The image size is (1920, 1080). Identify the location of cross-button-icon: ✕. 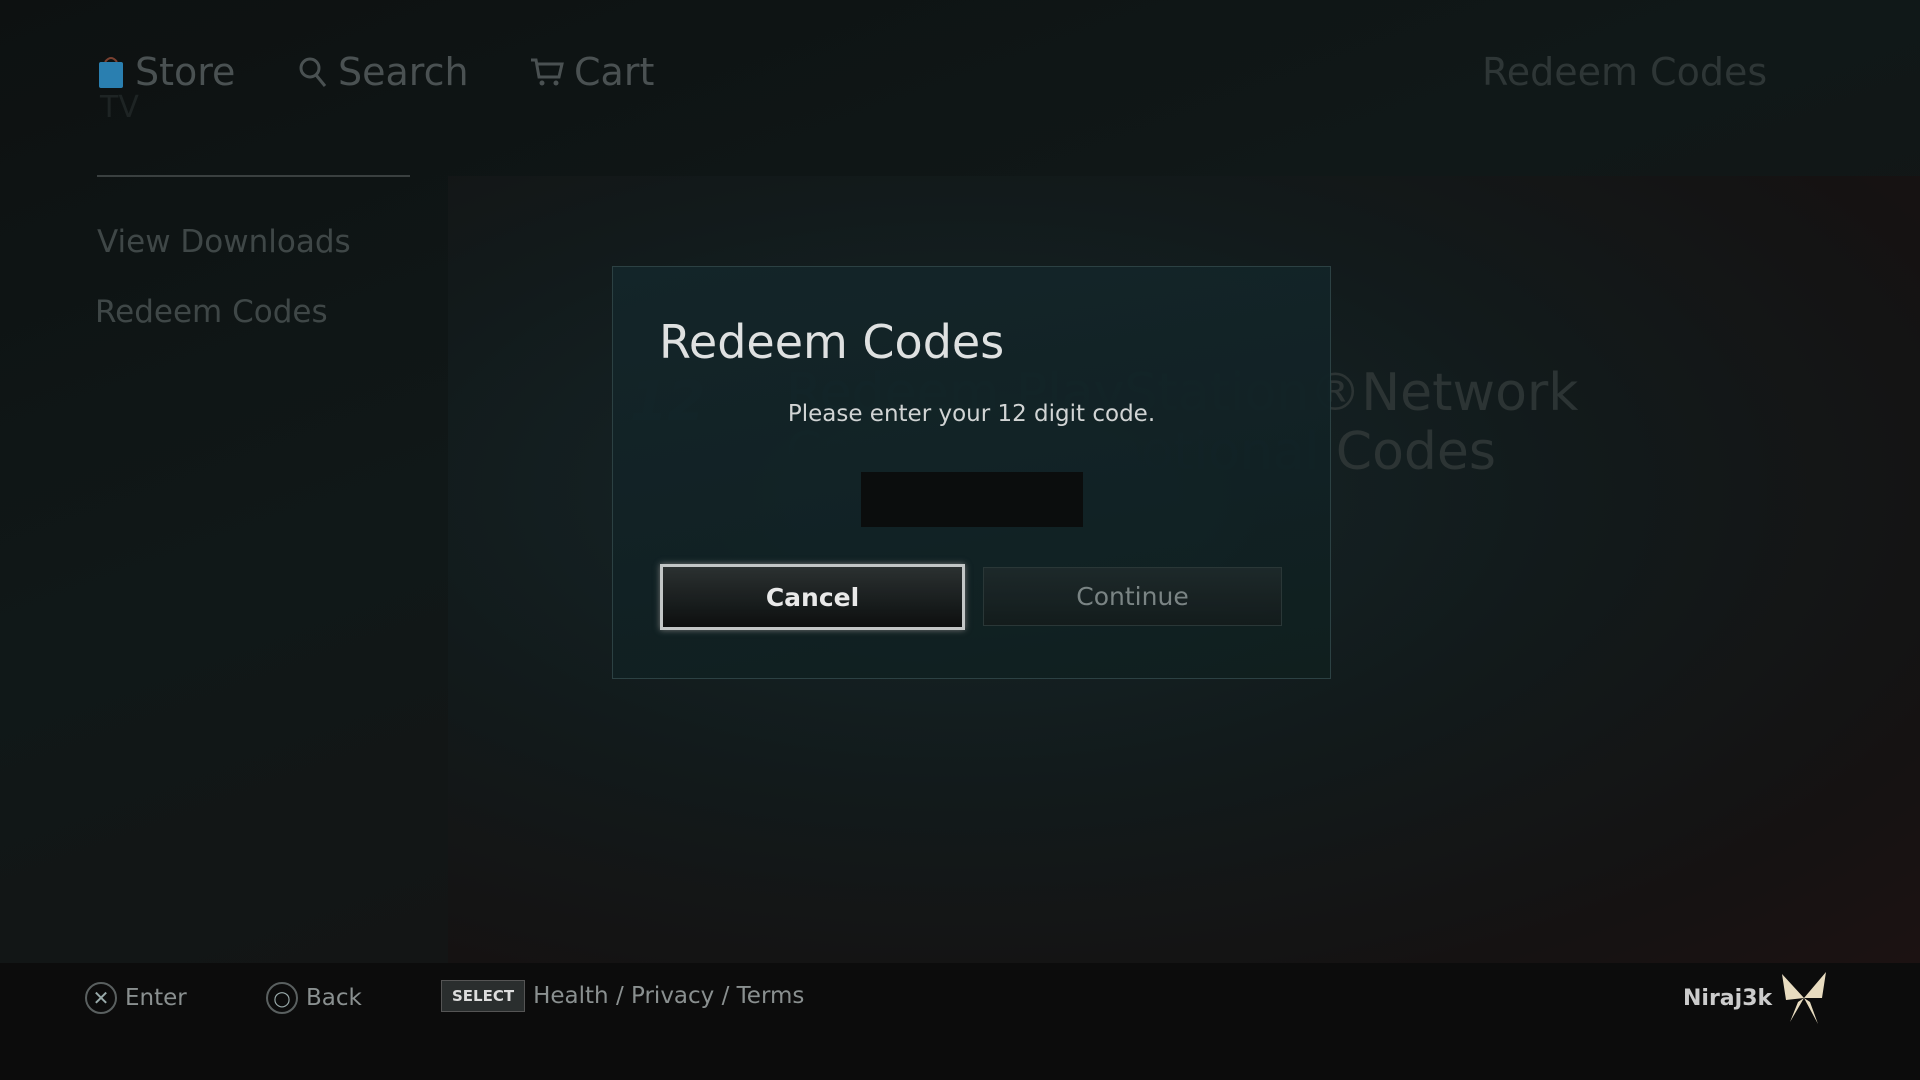
(101, 998).